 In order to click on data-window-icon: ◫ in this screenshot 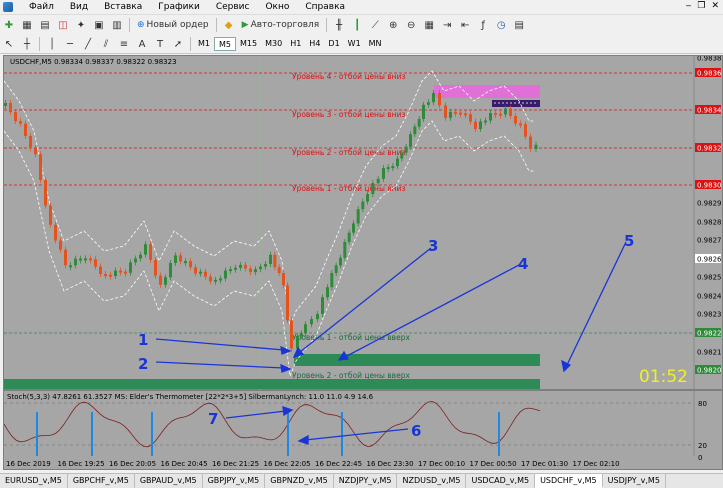, I will do `click(63, 25)`.